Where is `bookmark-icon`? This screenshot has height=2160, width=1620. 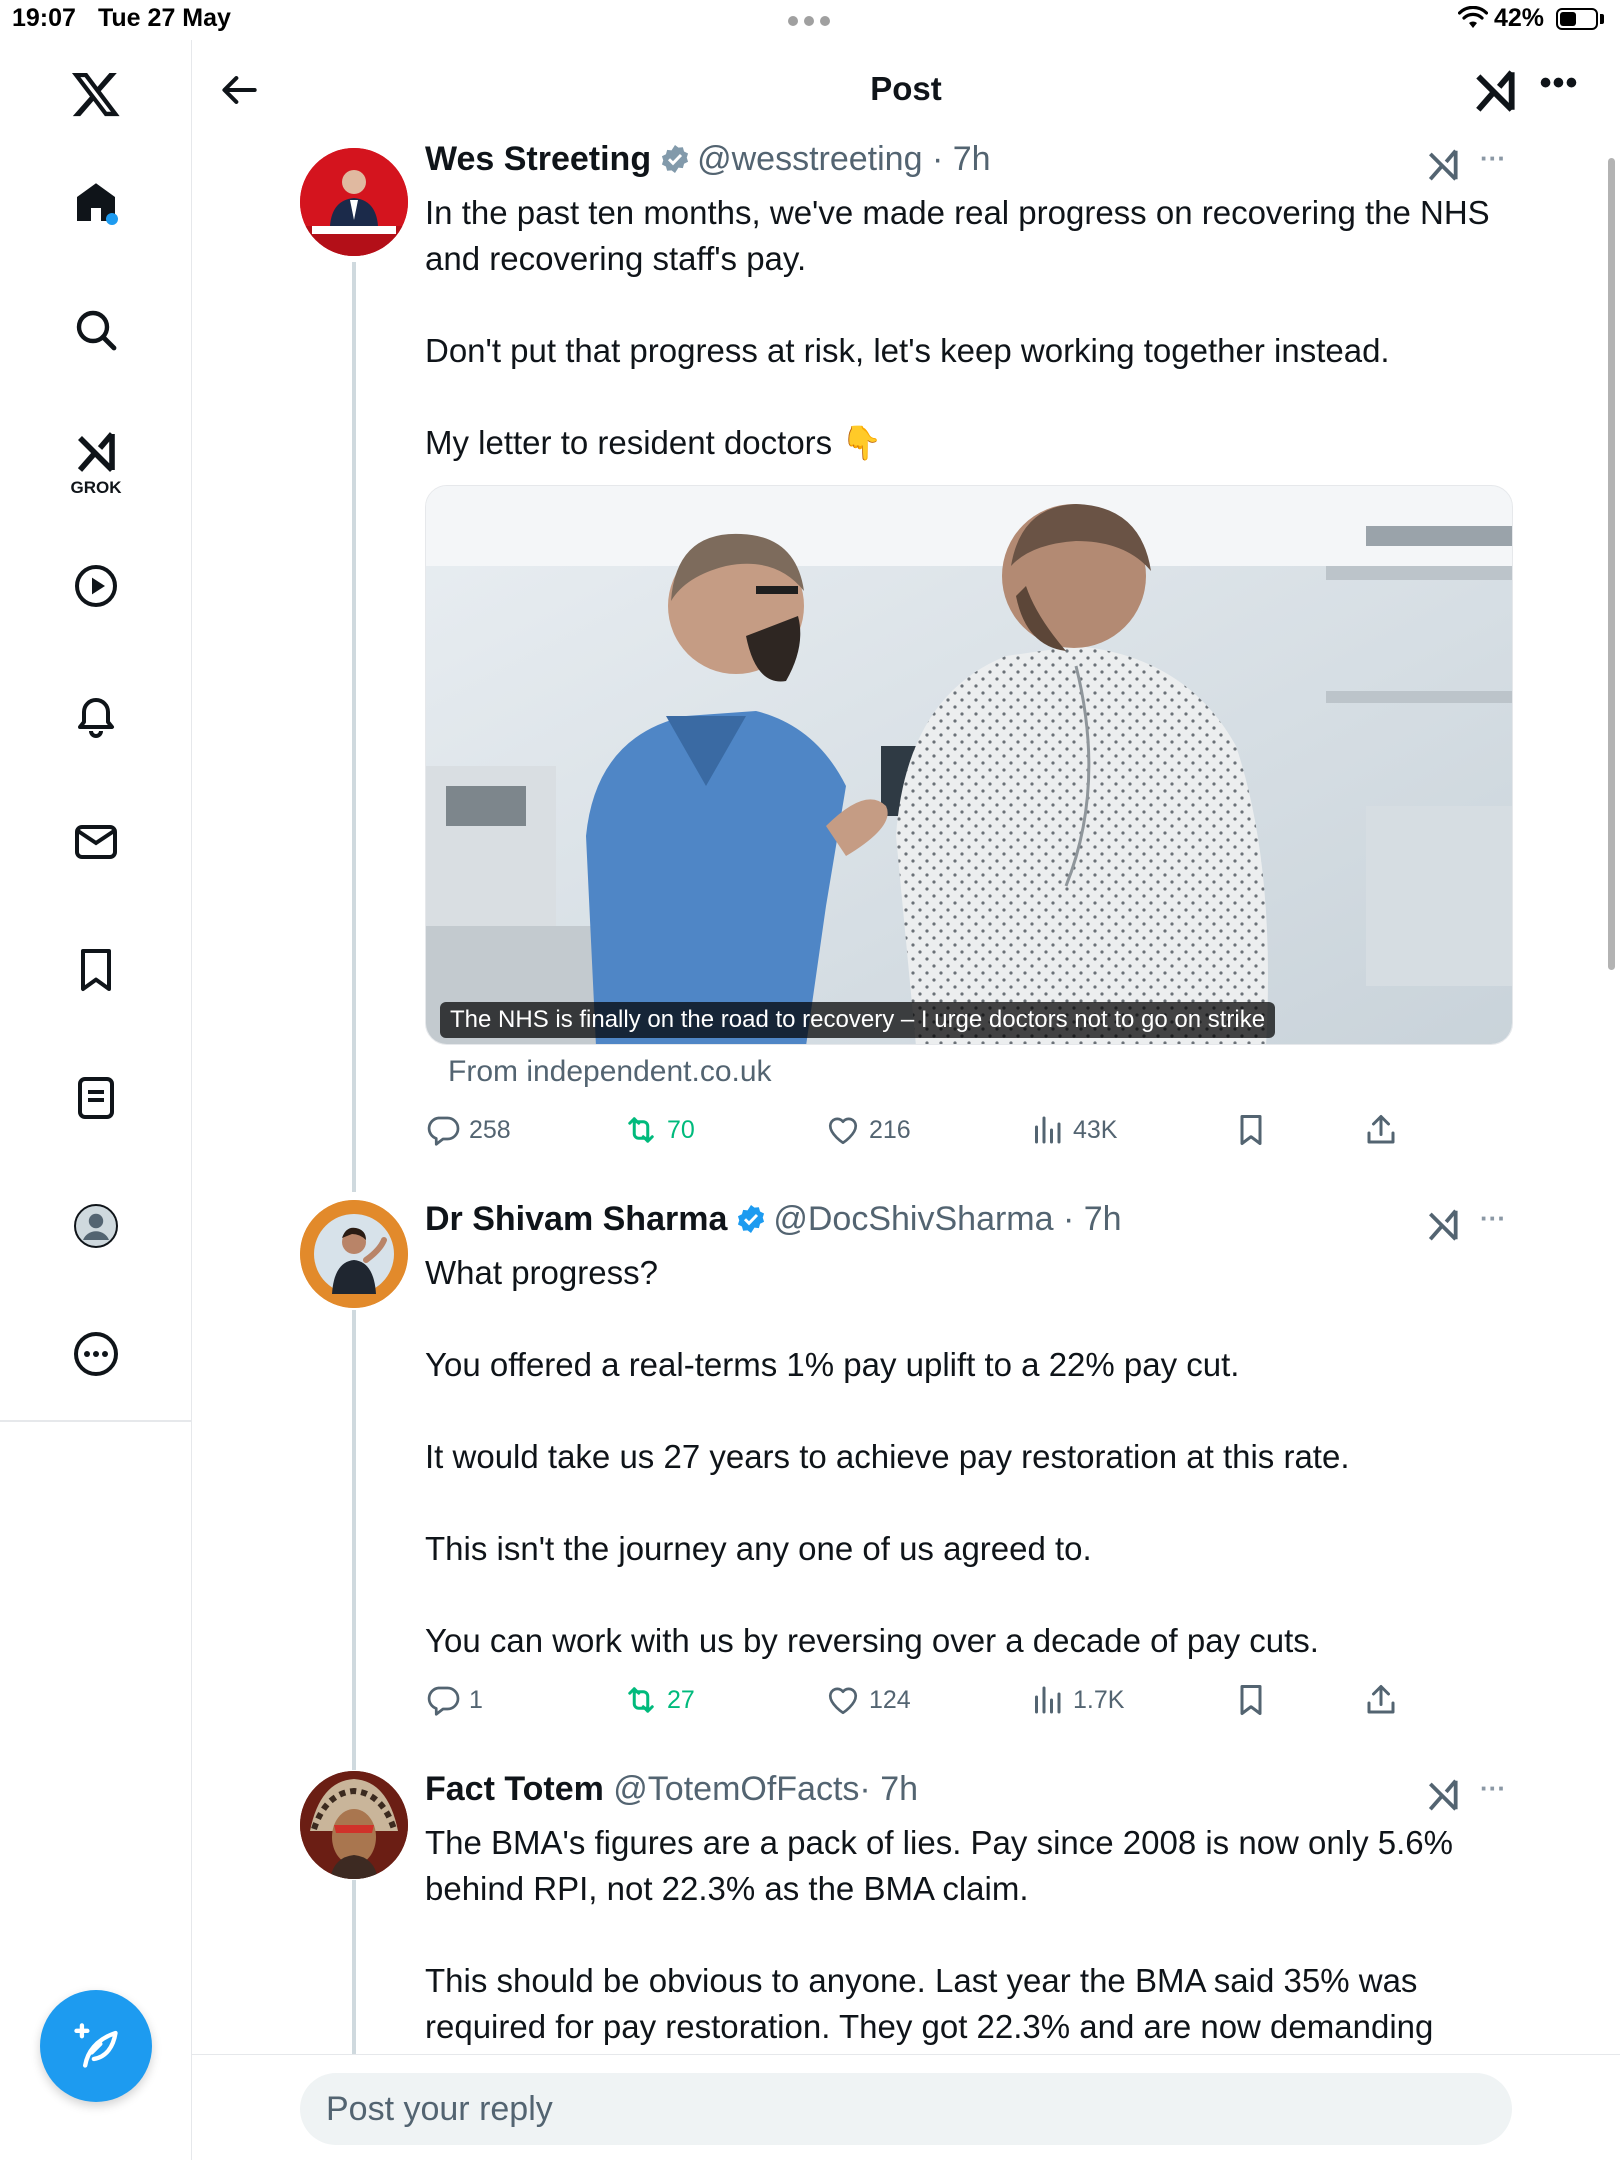 bookmark-icon is located at coordinates (1251, 1700).